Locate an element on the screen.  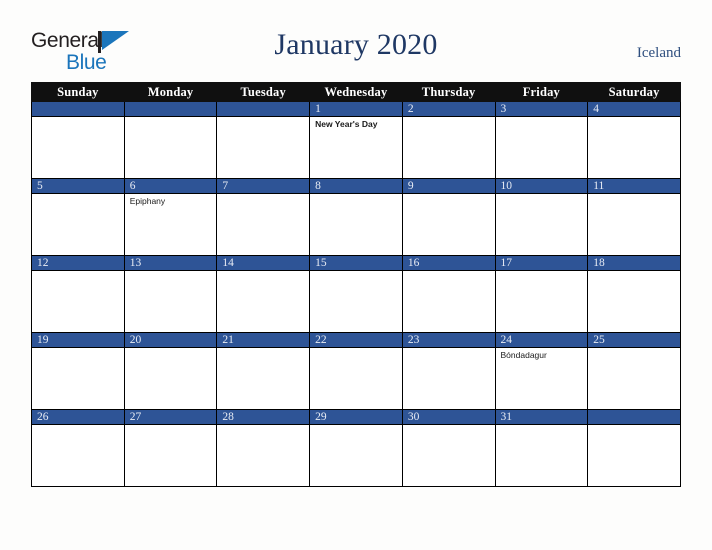
calendar-day-cell-29: 29 is located at coordinates (356, 448).